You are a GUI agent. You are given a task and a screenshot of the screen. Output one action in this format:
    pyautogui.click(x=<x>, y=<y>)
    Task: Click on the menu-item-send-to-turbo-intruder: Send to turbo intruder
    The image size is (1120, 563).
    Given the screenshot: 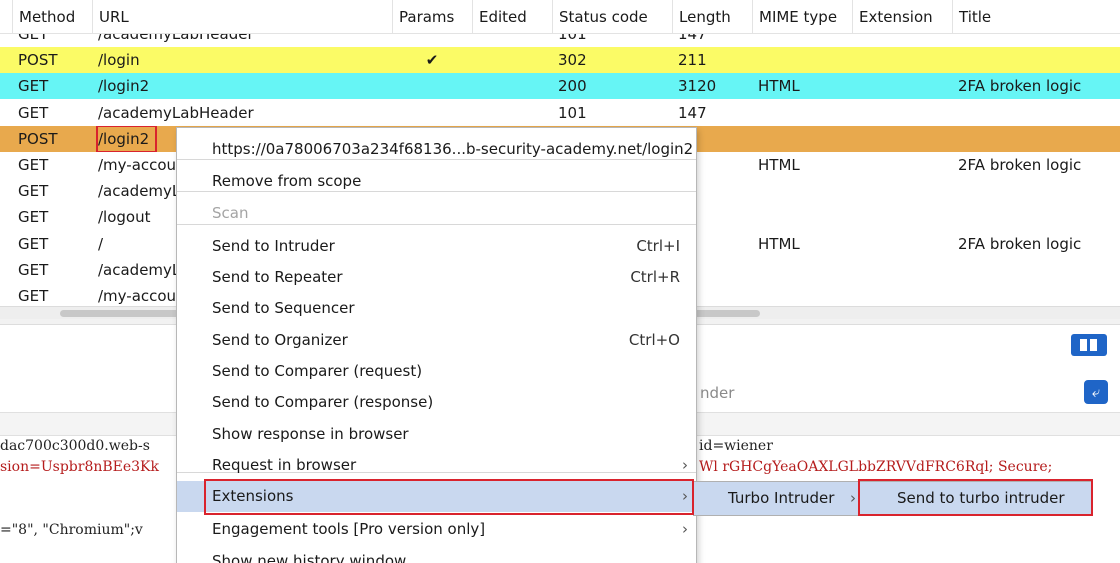 What is the action you would take?
    pyautogui.click(x=981, y=498)
    